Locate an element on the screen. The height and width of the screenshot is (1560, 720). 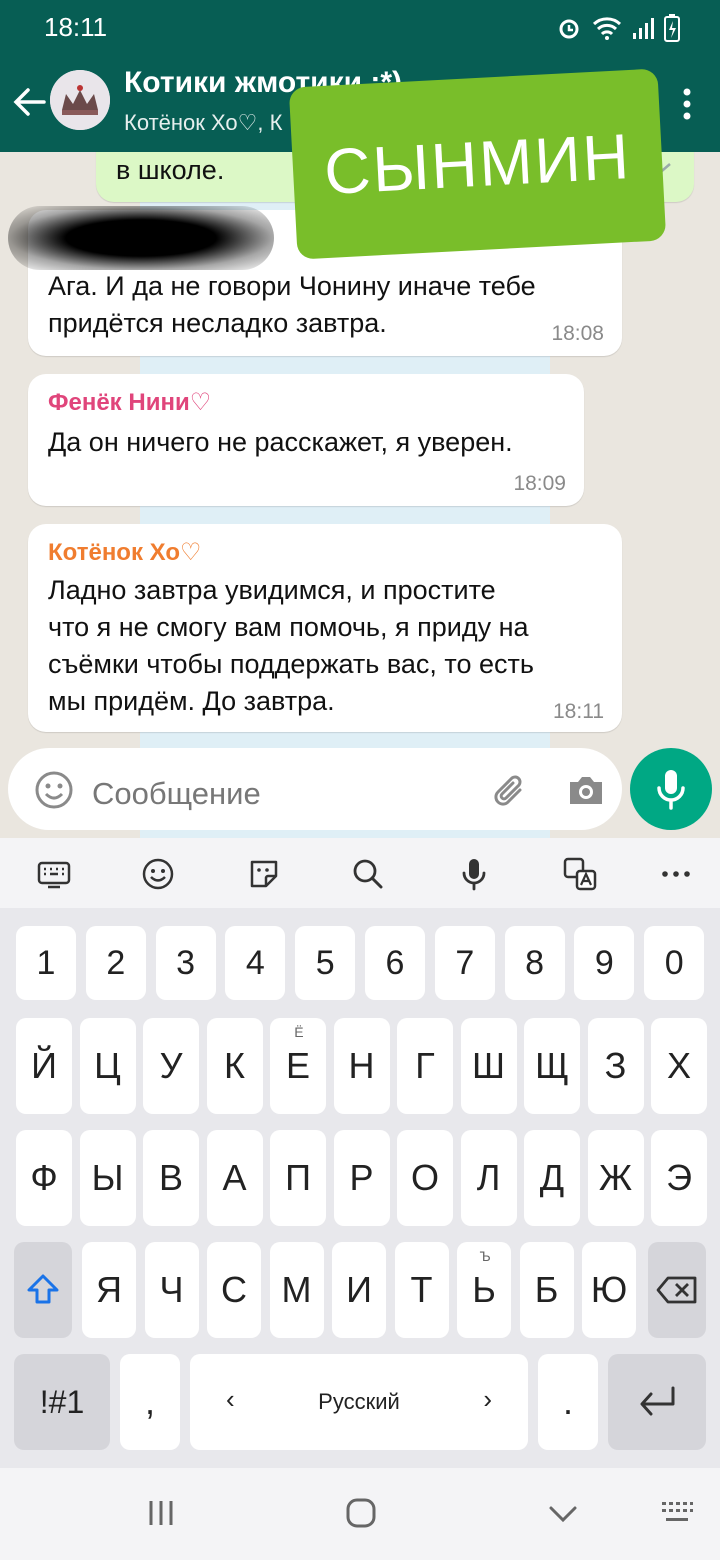
microphone-icon is located at coordinates (671, 790).